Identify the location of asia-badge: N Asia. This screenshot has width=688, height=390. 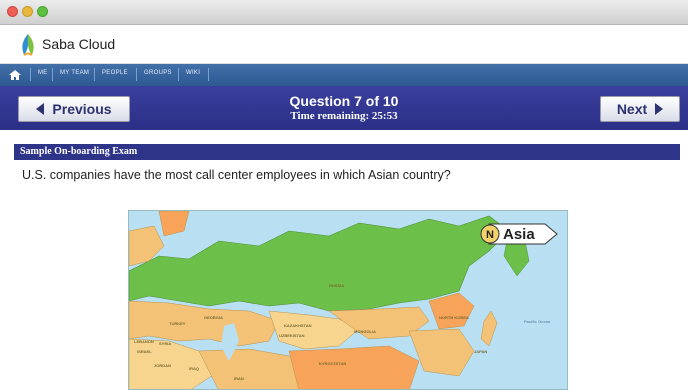
(519, 234).